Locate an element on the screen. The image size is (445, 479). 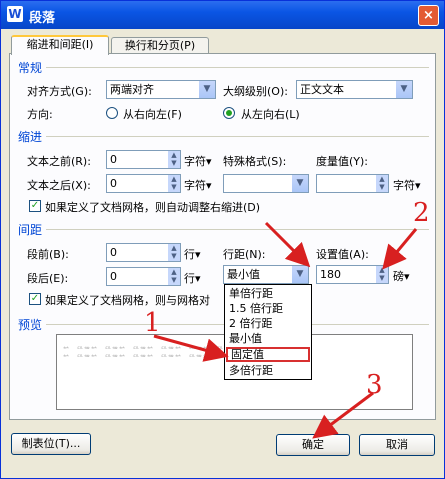
snap-grid-label: 如果定义了文档网格，则与网格对 is located at coordinates (127, 300).